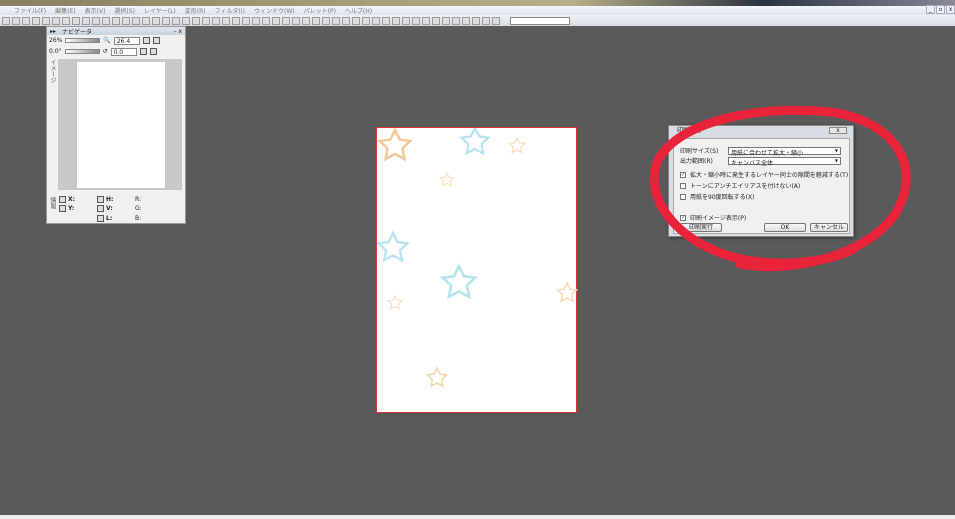 The width and height of the screenshot is (955, 519). Describe the element at coordinates (540, 20) in the screenshot. I see `toolbar-input` at that location.